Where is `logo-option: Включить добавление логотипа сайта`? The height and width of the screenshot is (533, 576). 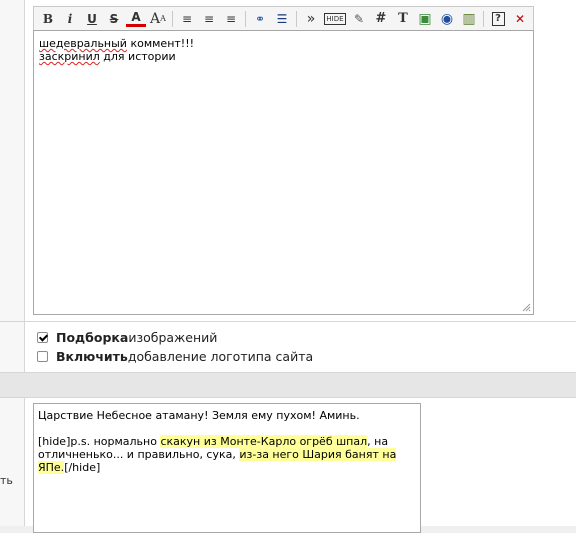 logo-option: Включить добавление логотипа сайта is located at coordinates (175, 356).